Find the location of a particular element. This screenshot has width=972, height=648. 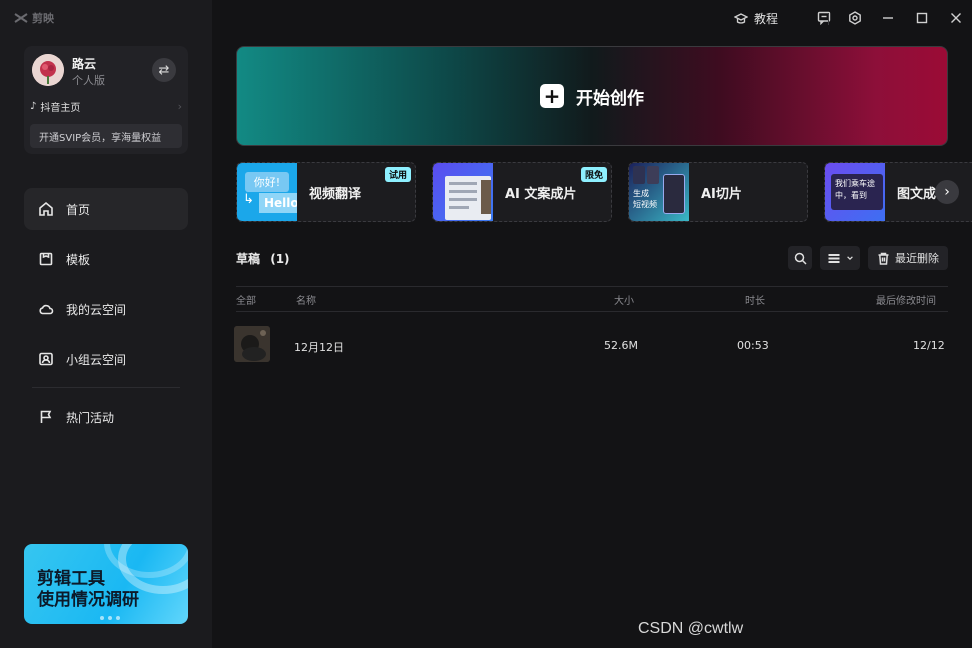

start-creating-label: 开始创作 is located at coordinates (610, 98).